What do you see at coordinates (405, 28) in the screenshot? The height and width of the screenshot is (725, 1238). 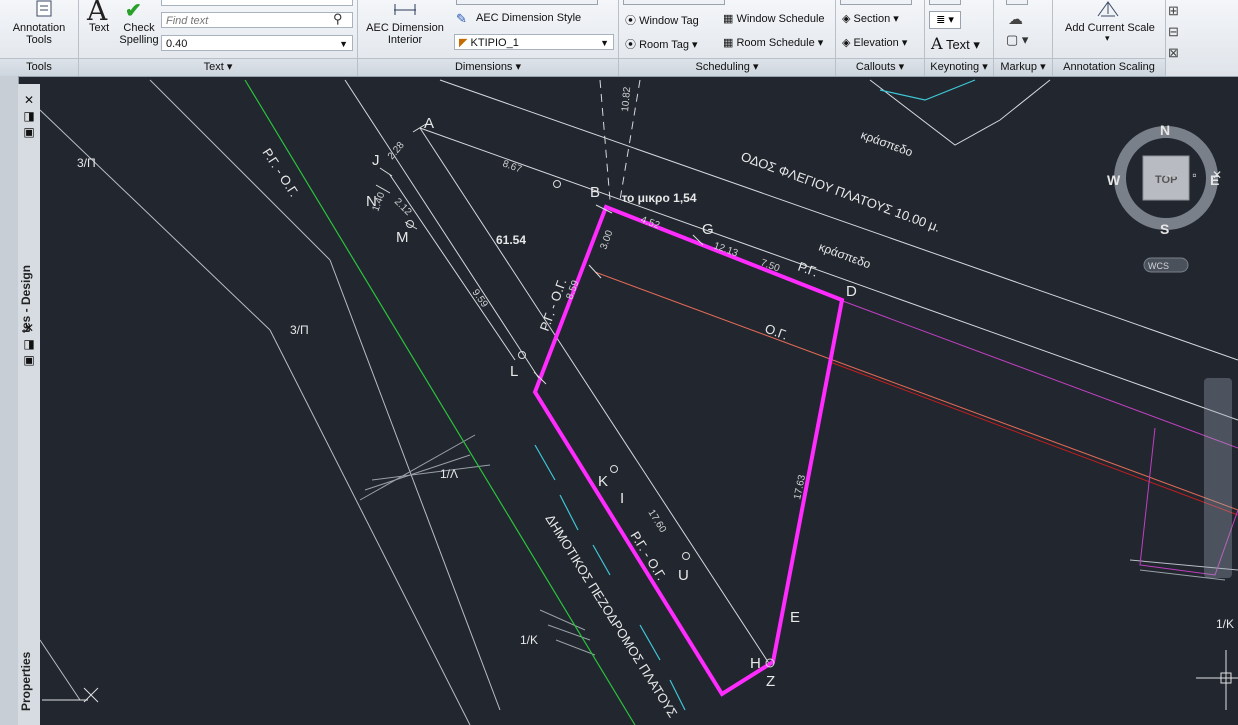 I see `aec-dimension-line1: AEC Dimension` at bounding box center [405, 28].